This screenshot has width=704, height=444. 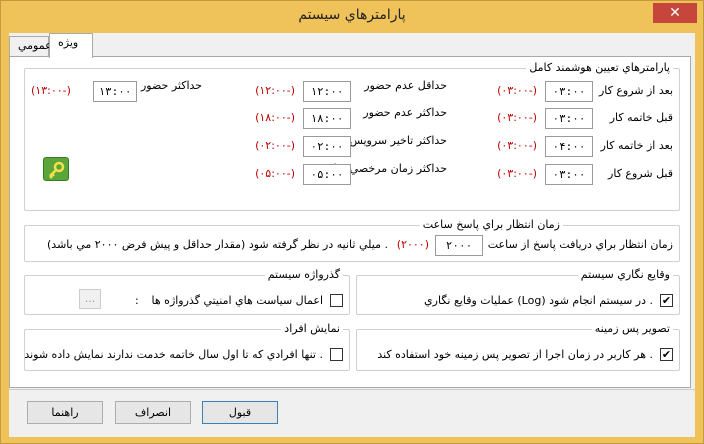 I want to click on min-absence-hint: (۱۲:۰۰-), so click(x=275, y=90).